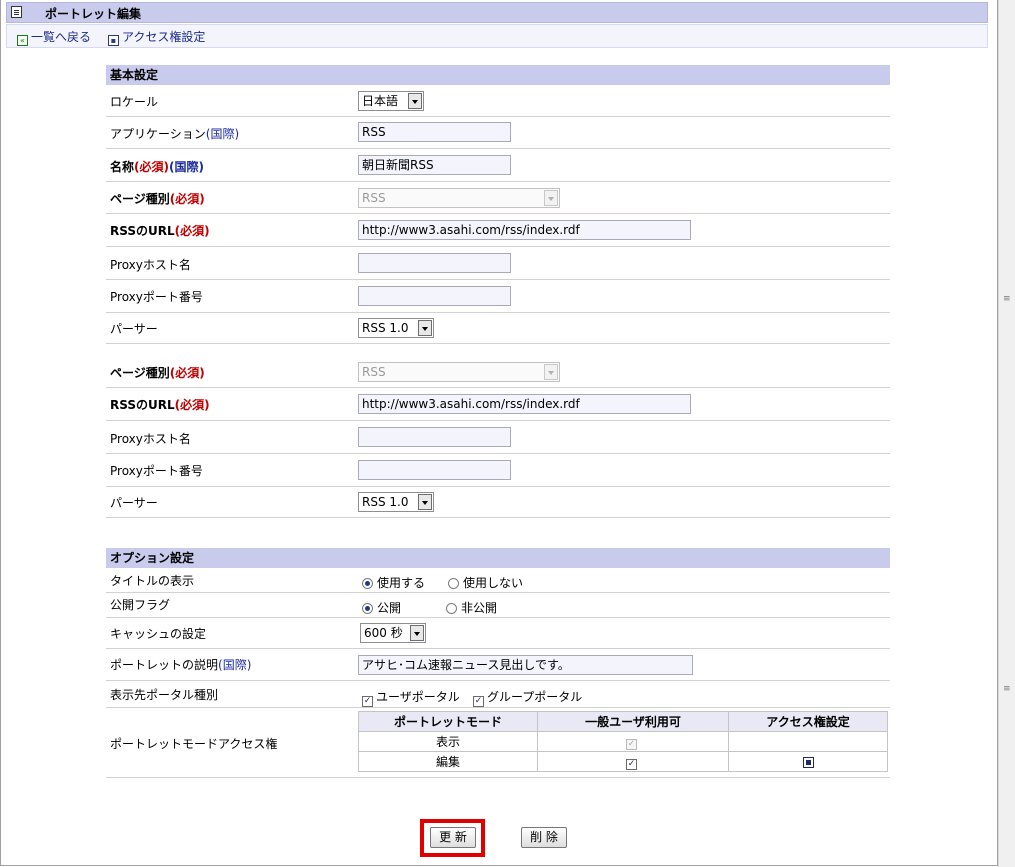  Describe the element at coordinates (22, 40) in the screenshot. I see `double-chevron-left-icon: «` at that location.